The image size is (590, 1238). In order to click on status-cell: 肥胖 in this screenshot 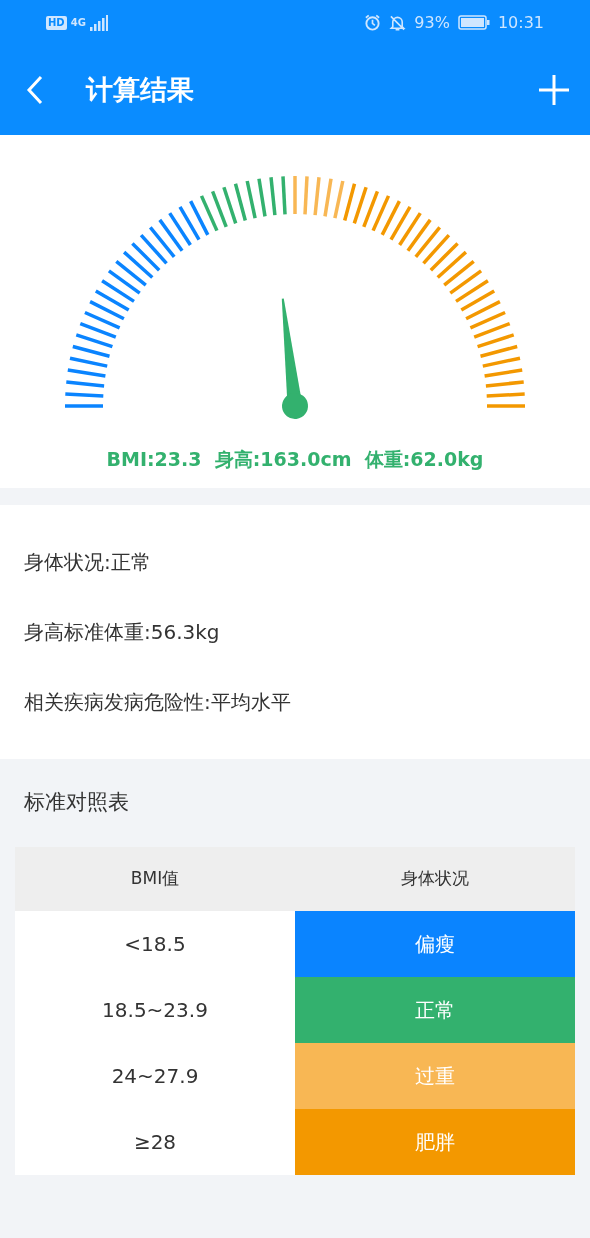, I will do `click(435, 1141)`.